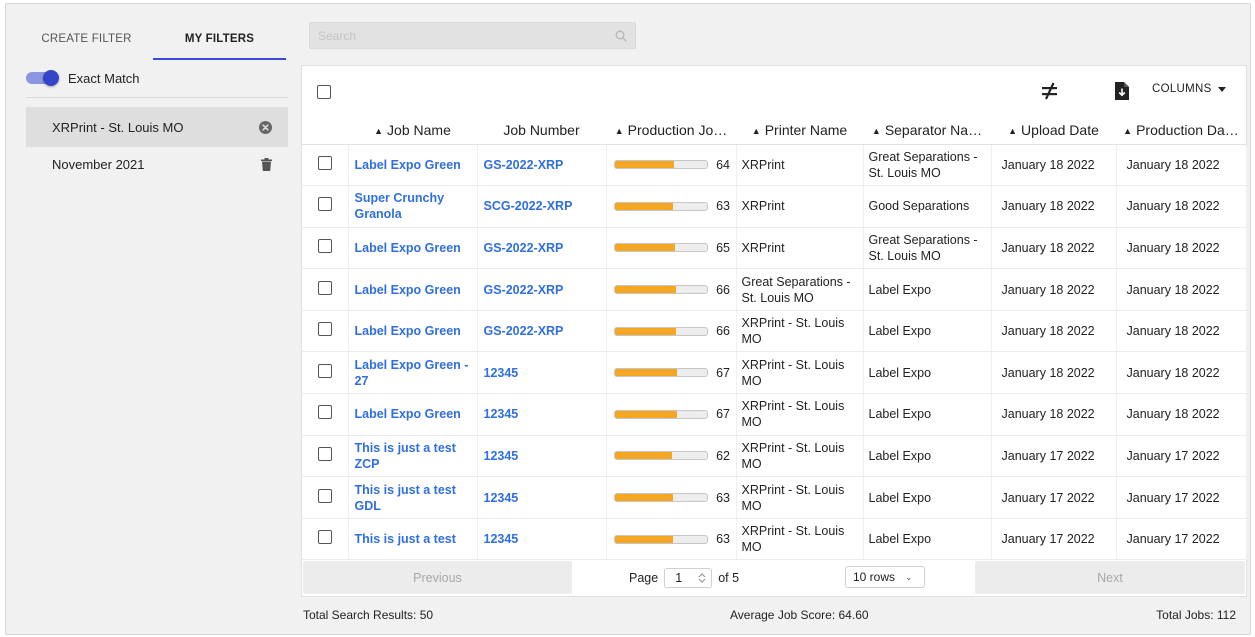 This screenshot has height=637, width=1255. What do you see at coordinates (671, 165) in the screenshot?
I see `score-progress: 64` at bounding box center [671, 165].